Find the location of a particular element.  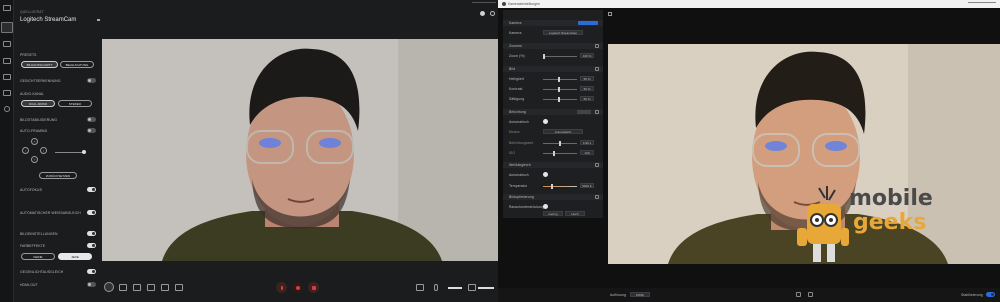

mic-icon is located at coordinates (436, 287).